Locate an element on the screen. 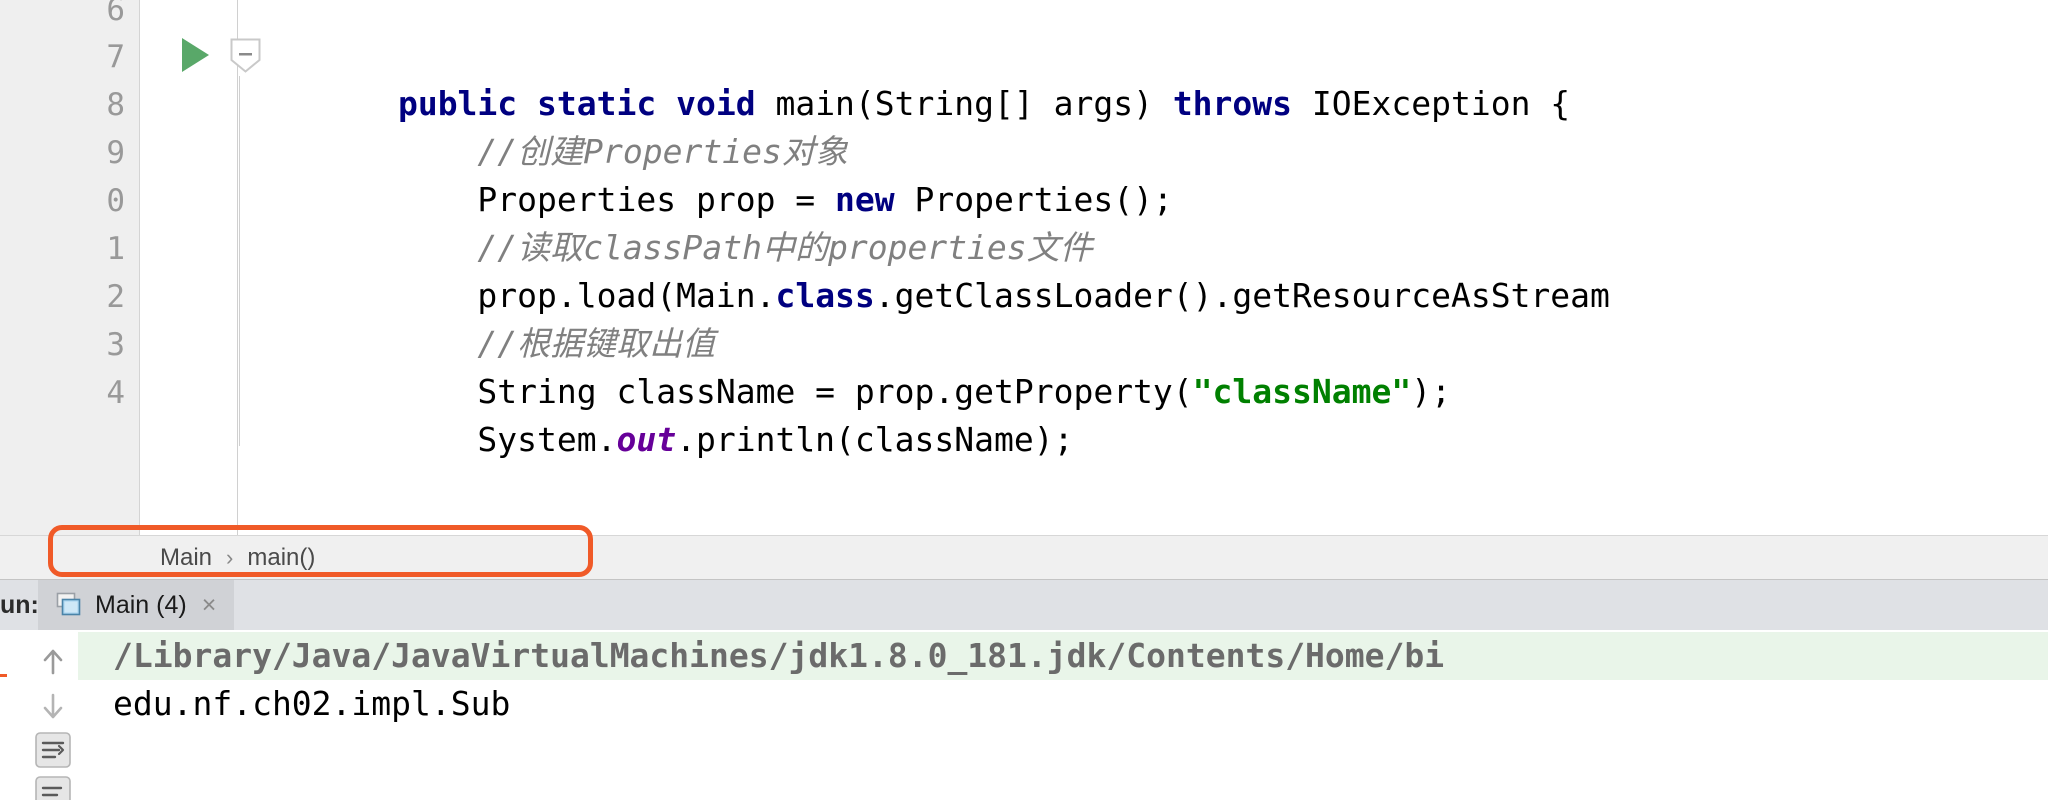 Image resolution: width=2048 pixels, height=800 pixels. code-line-14: System.out.println(className); is located at coordinates (656, 413).